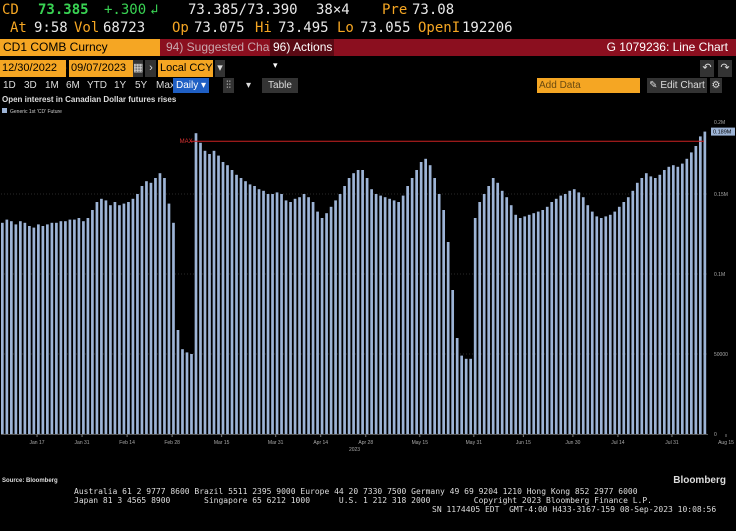  I want to click on last-price: 73.385, so click(63, 10).